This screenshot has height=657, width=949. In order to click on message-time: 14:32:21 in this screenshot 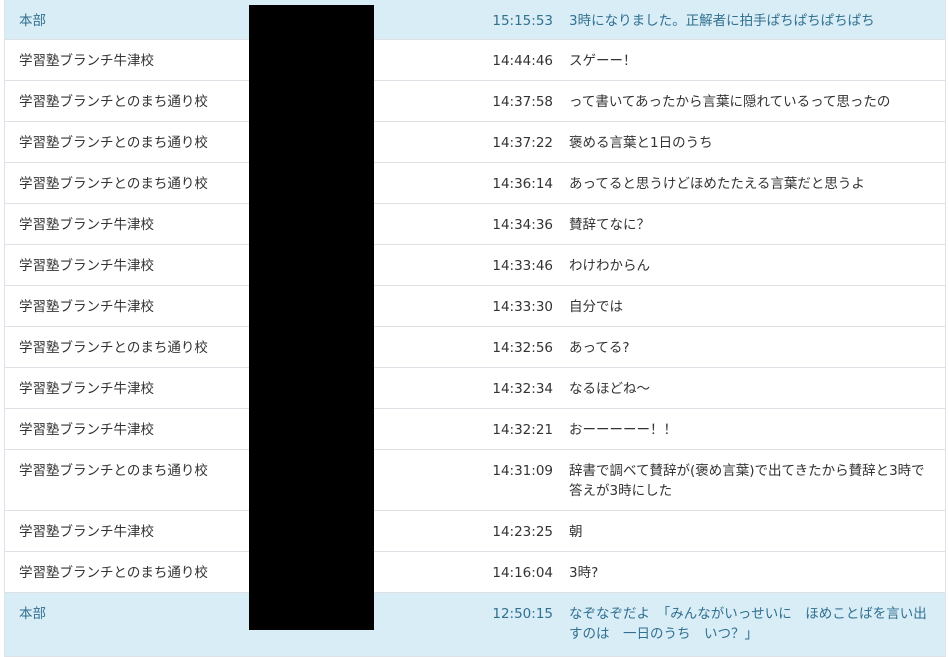, I will do `click(522, 430)`.